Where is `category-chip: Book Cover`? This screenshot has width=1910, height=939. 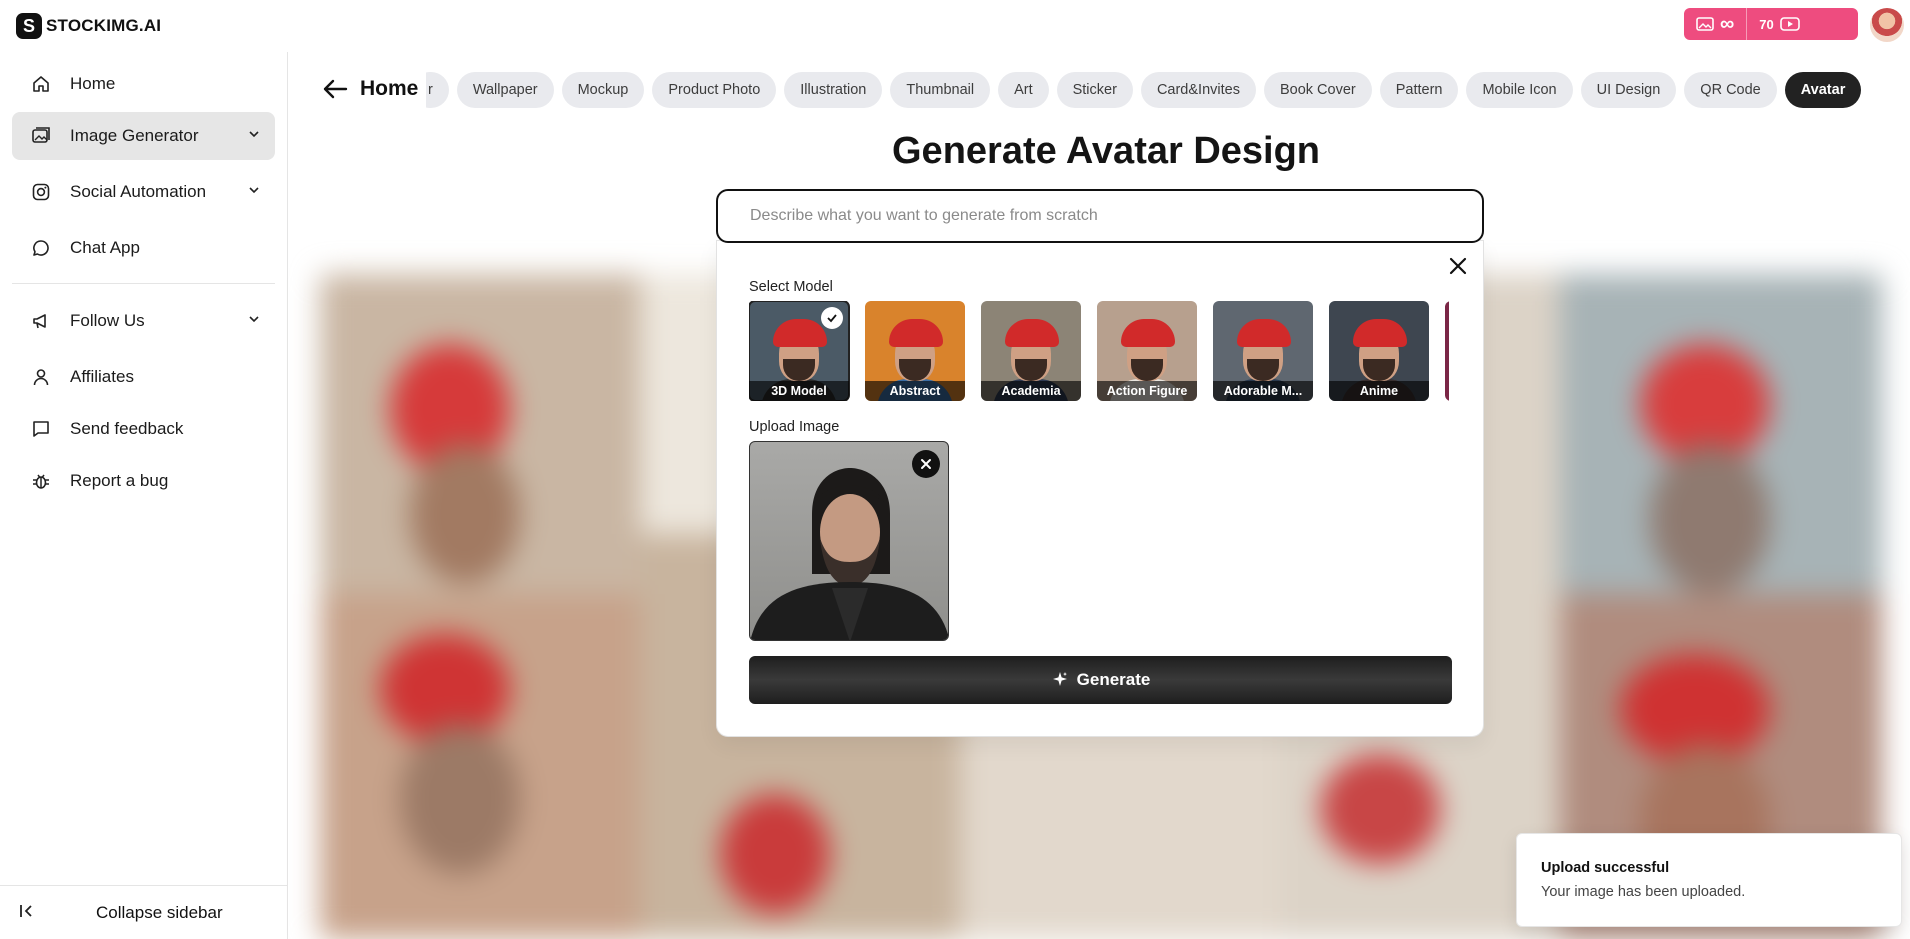
category-chip: Book Cover is located at coordinates (1317, 90).